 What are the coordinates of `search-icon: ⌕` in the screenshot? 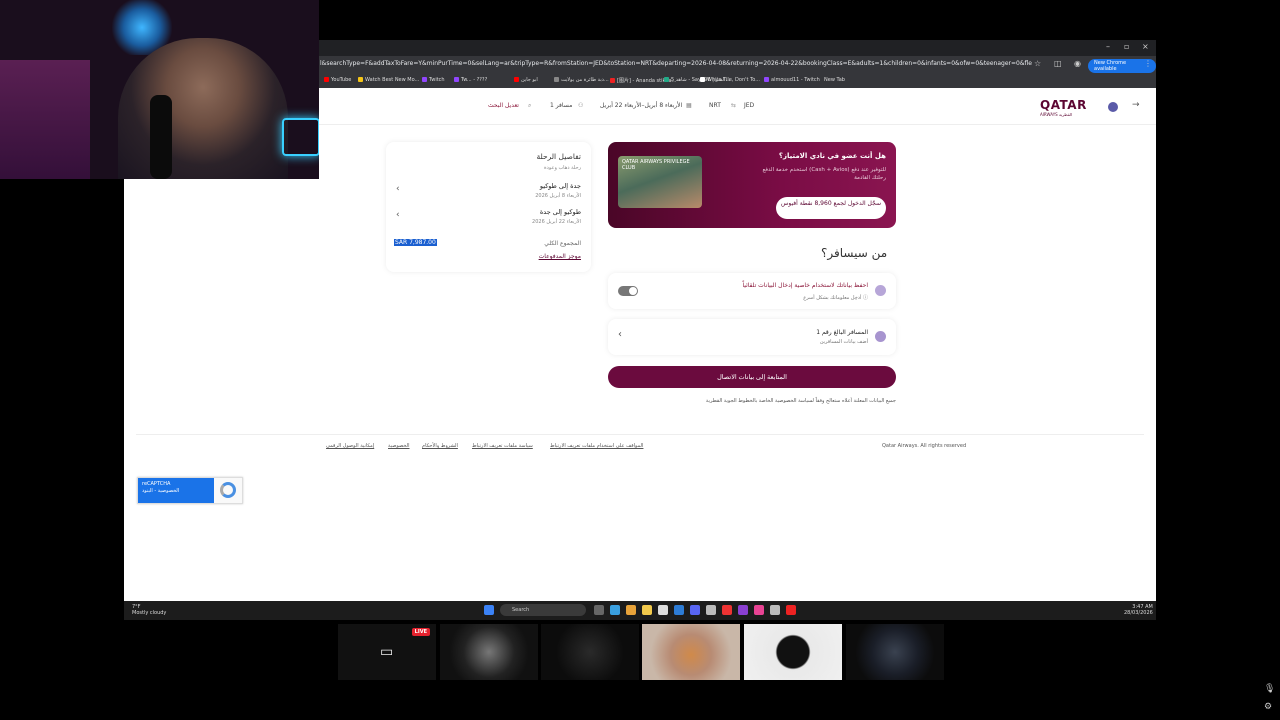 It's located at (530, 105).